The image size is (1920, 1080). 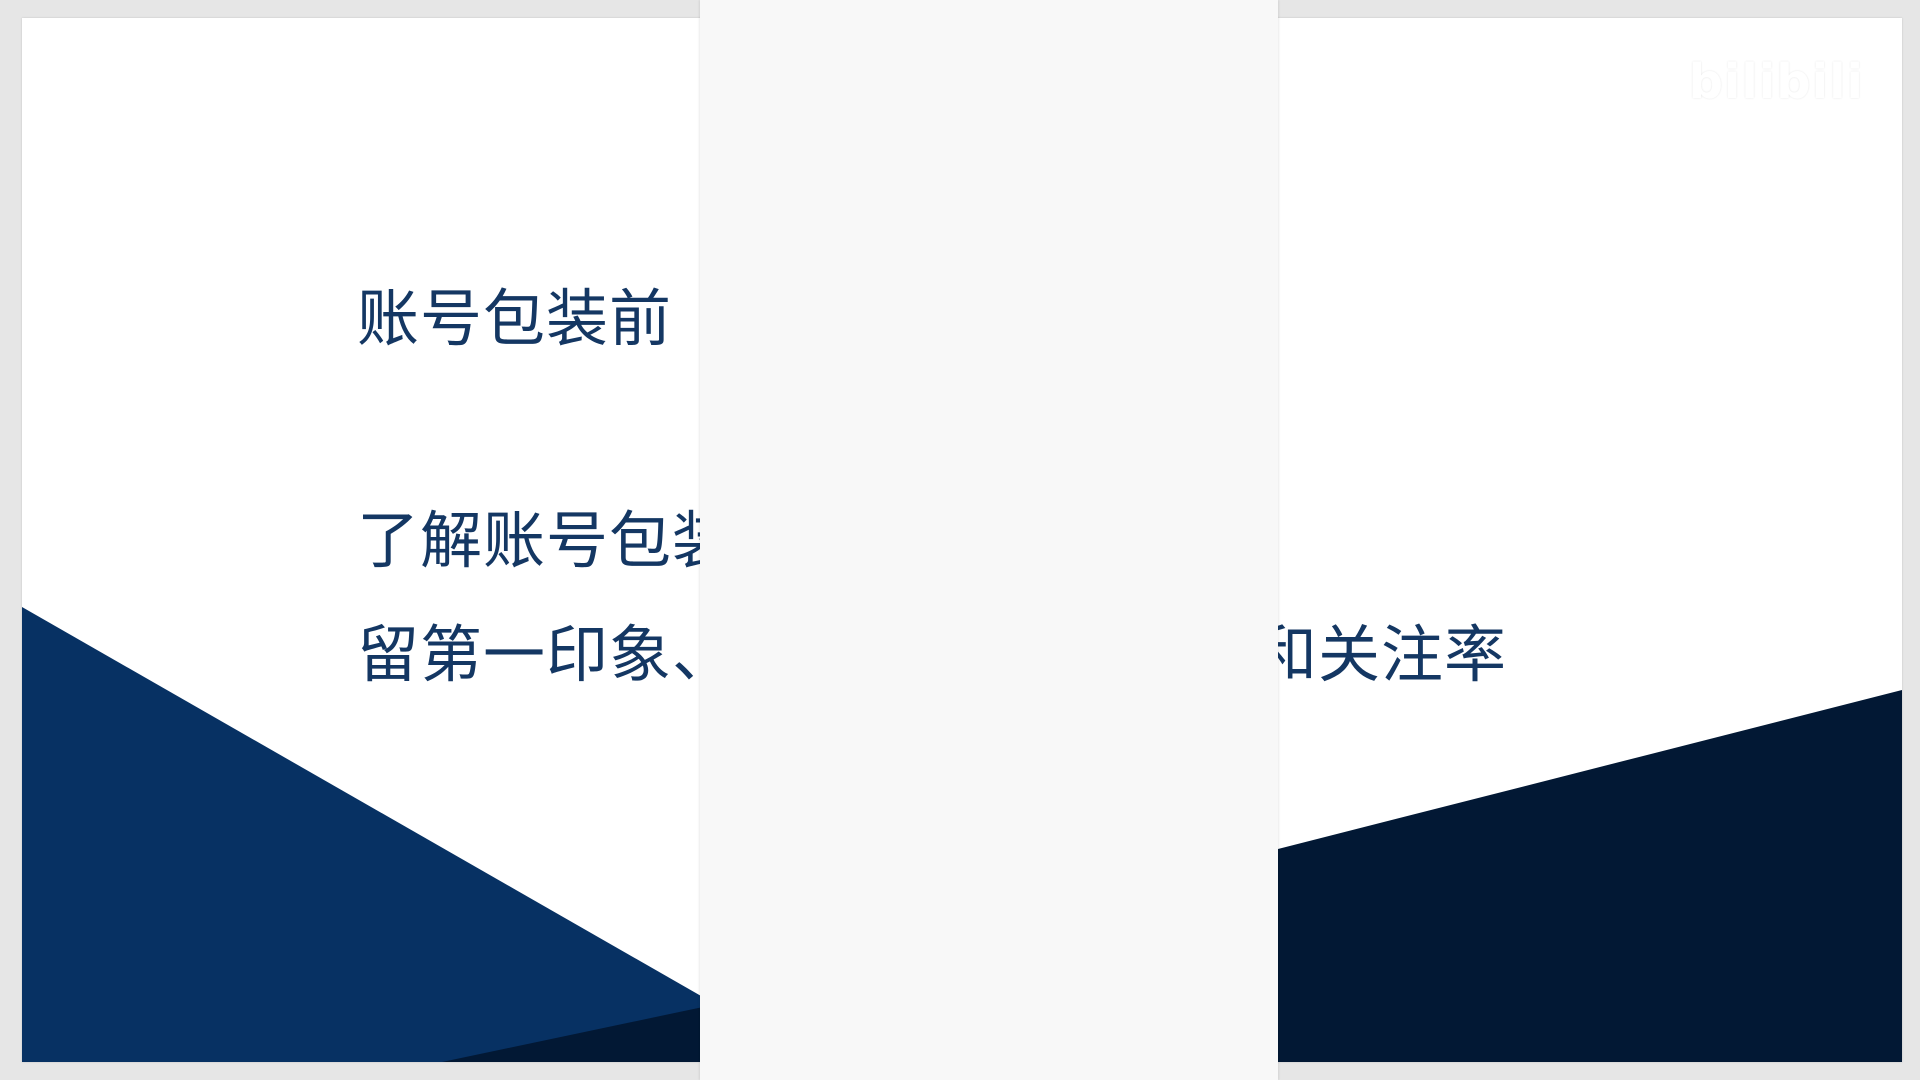 I want to click on slide-title: 账号包装前, so click(x=515, y=318).